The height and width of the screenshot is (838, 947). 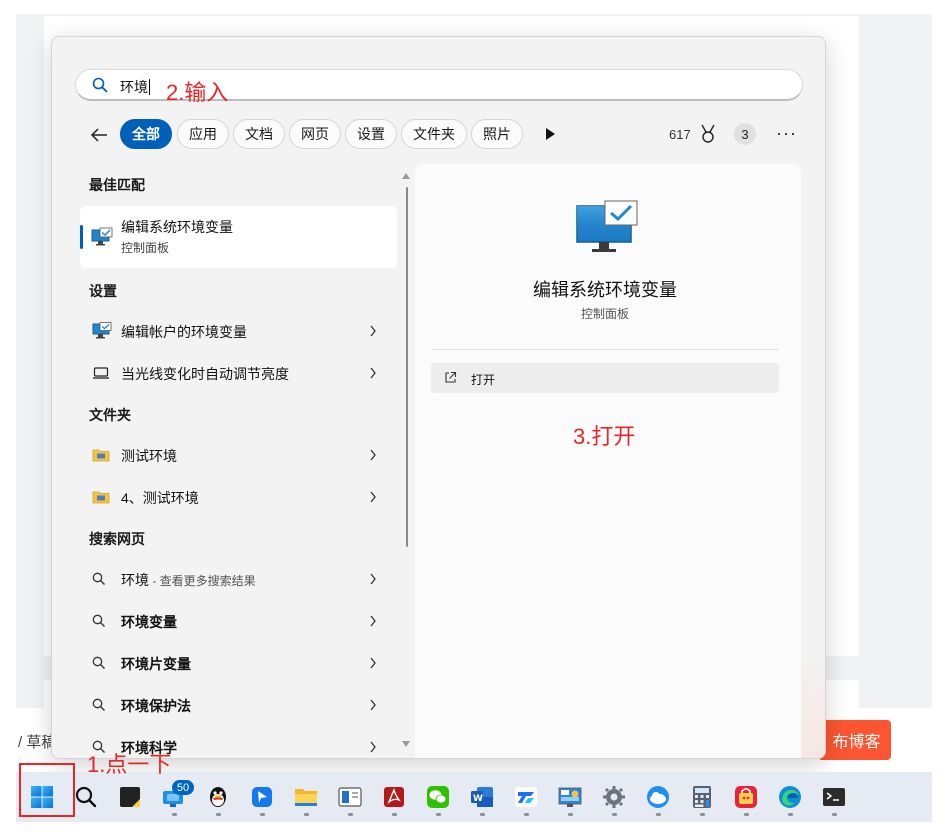 I want to click on selection-indicator, so click(x=81, y=237).